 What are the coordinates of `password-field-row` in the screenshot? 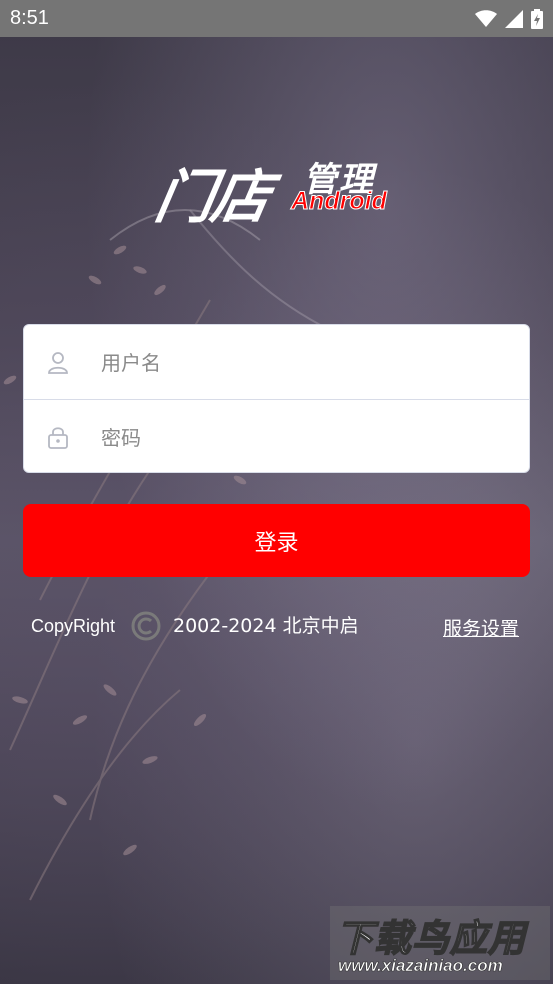 It's located at (276, 435).